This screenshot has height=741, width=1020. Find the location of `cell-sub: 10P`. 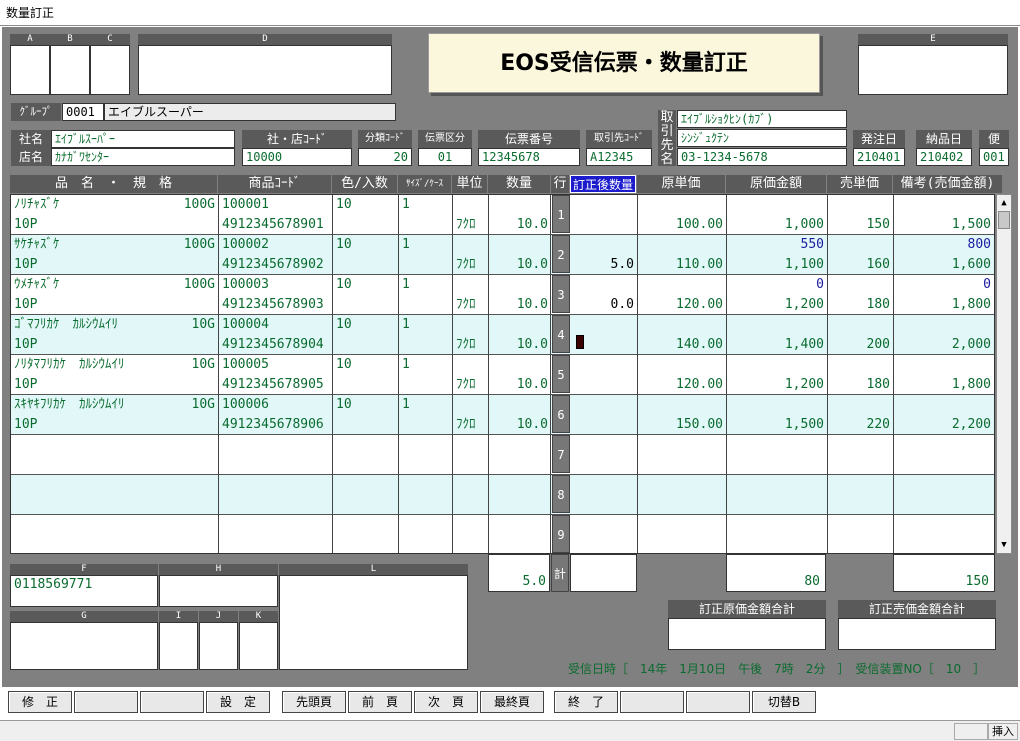

cell-sub: 10P is located at coordinates (26, 424).